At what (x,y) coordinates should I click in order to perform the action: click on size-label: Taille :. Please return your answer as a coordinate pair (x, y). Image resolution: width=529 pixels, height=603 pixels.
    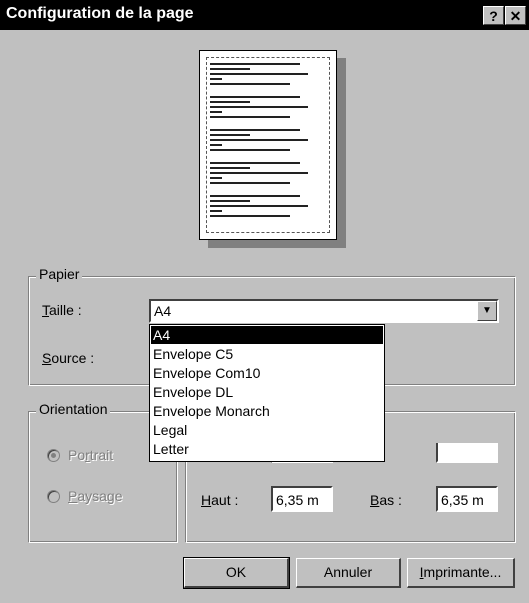
    Looking at the image, I should click on (62, 310).